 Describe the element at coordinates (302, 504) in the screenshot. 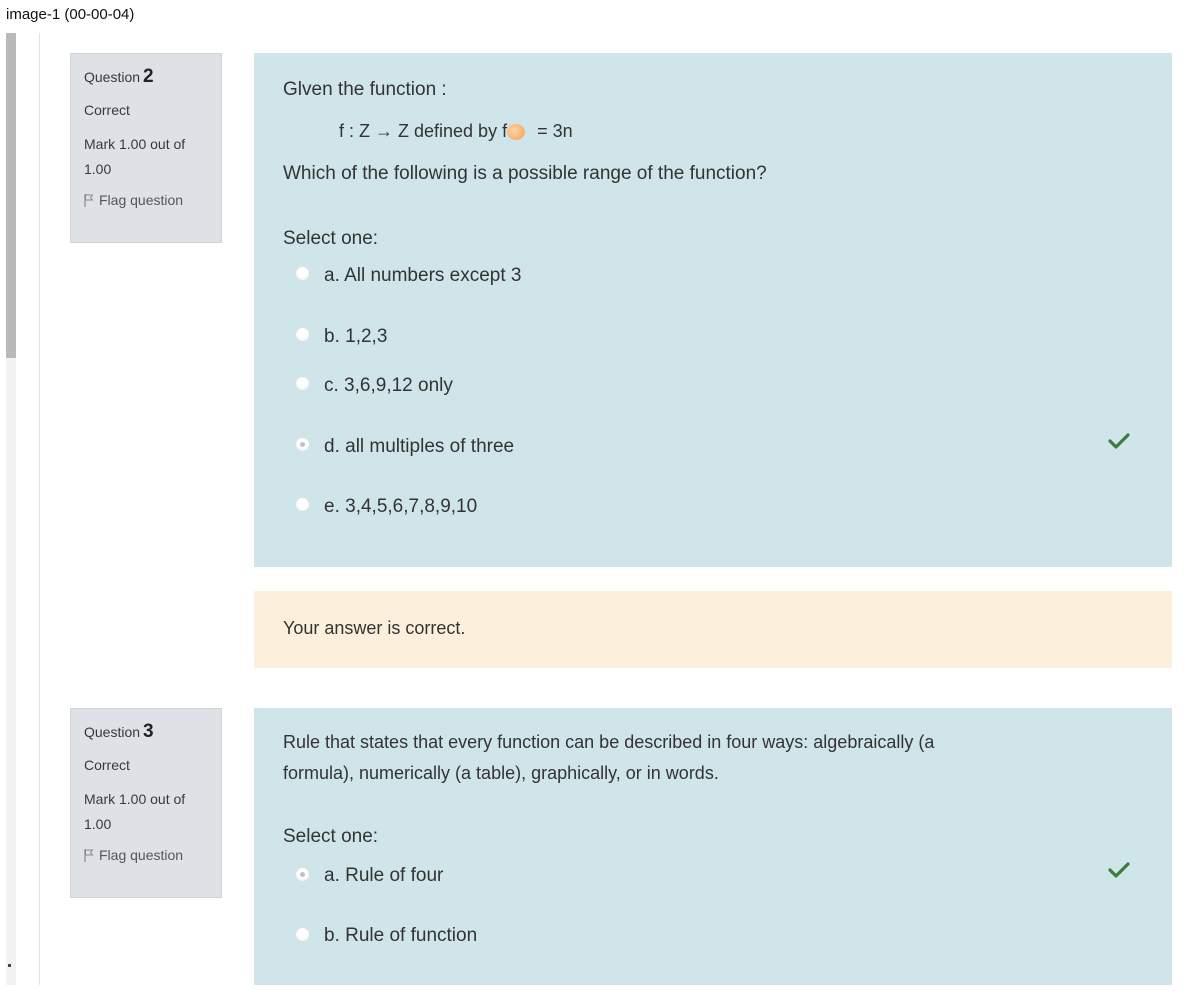

I see `answer-radio-e` at that location.